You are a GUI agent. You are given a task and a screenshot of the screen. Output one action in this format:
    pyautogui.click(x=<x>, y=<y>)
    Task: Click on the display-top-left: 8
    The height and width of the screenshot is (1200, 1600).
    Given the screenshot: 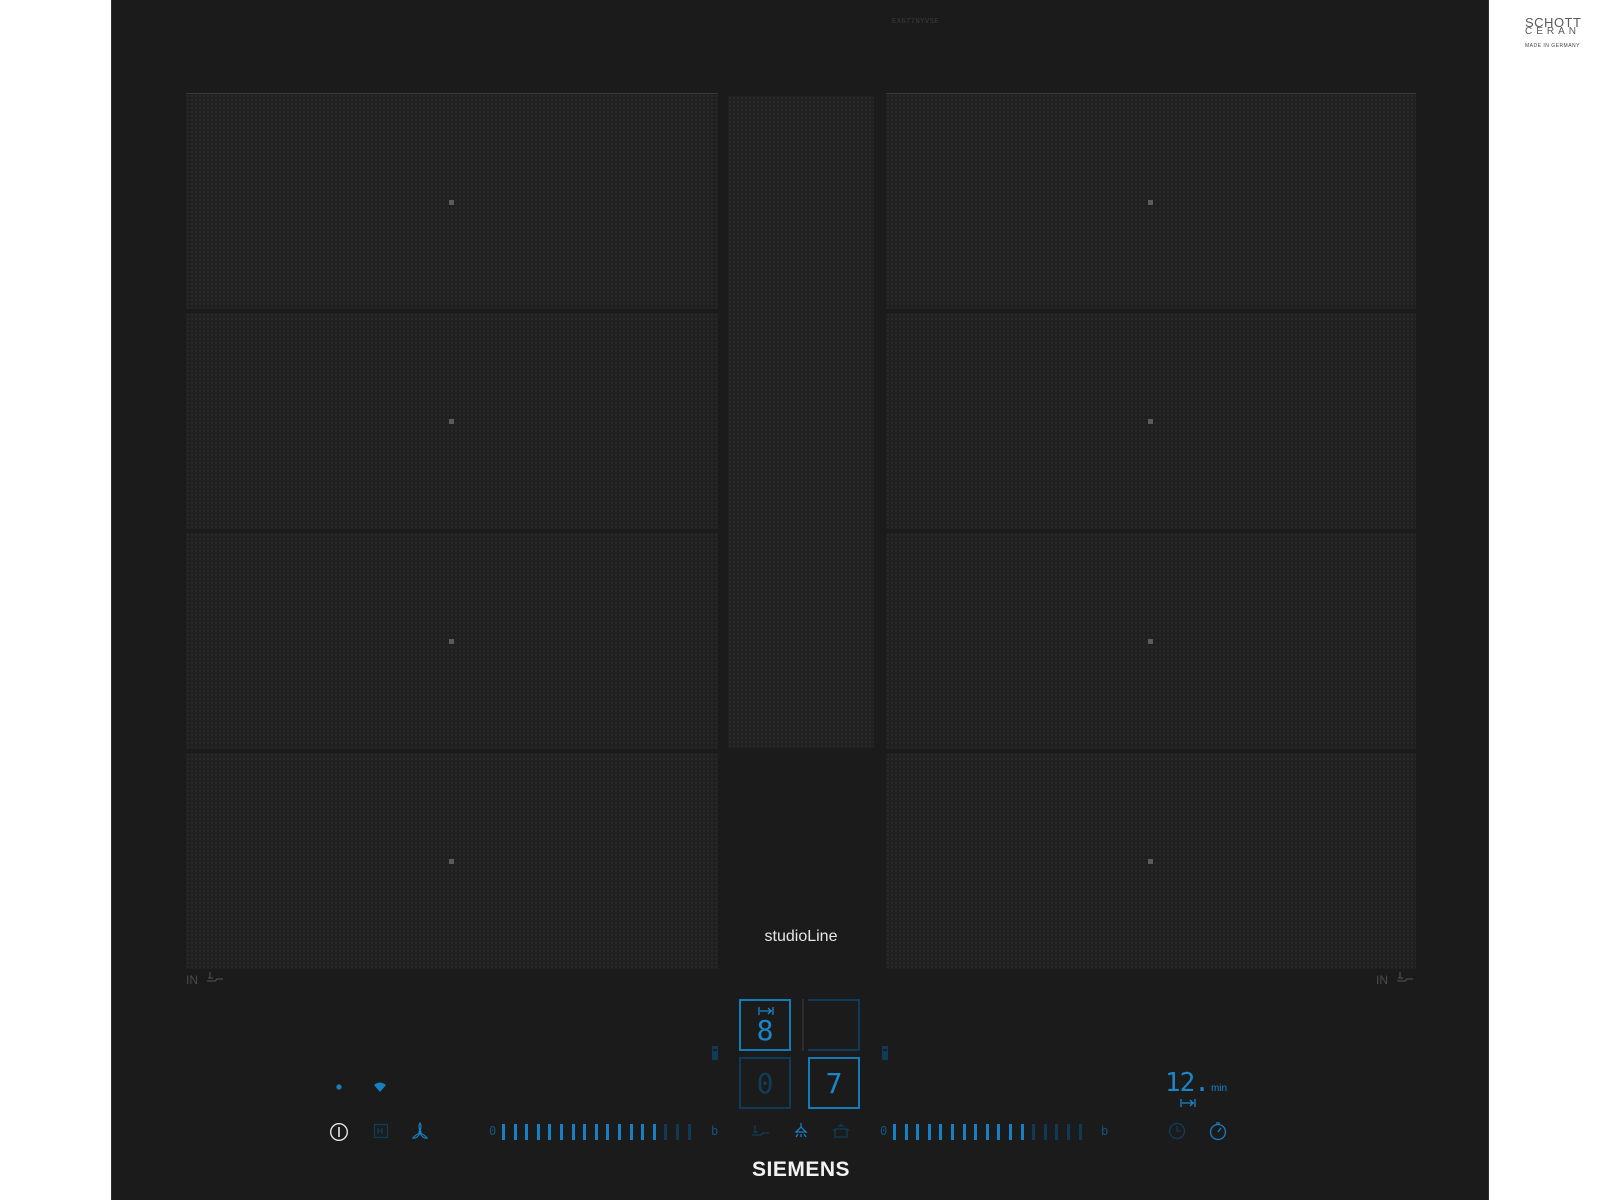 What is the action you would take?
    pyautogui.click(x=765, y=1025)
    